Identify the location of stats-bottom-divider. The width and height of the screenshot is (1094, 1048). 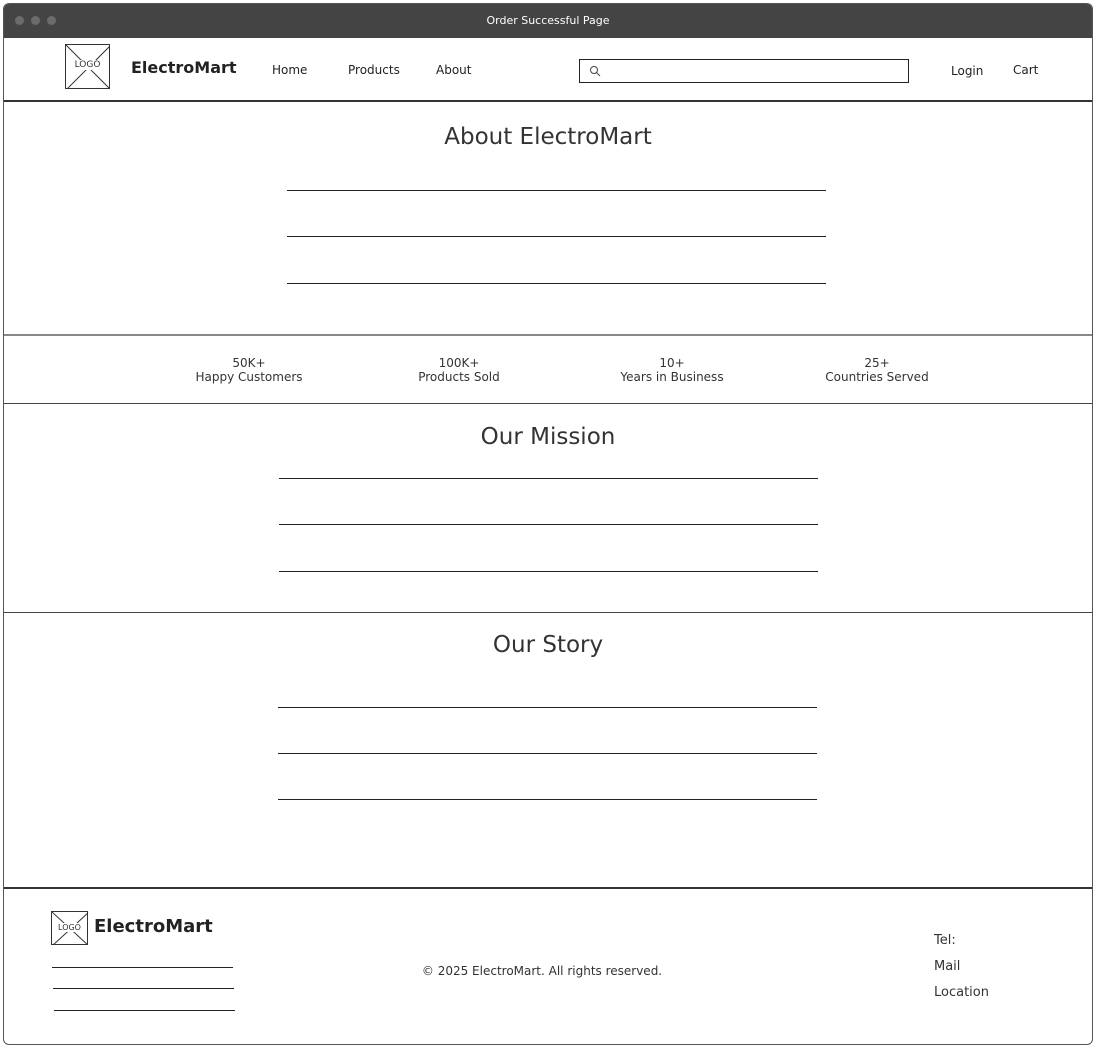
(548, 403).